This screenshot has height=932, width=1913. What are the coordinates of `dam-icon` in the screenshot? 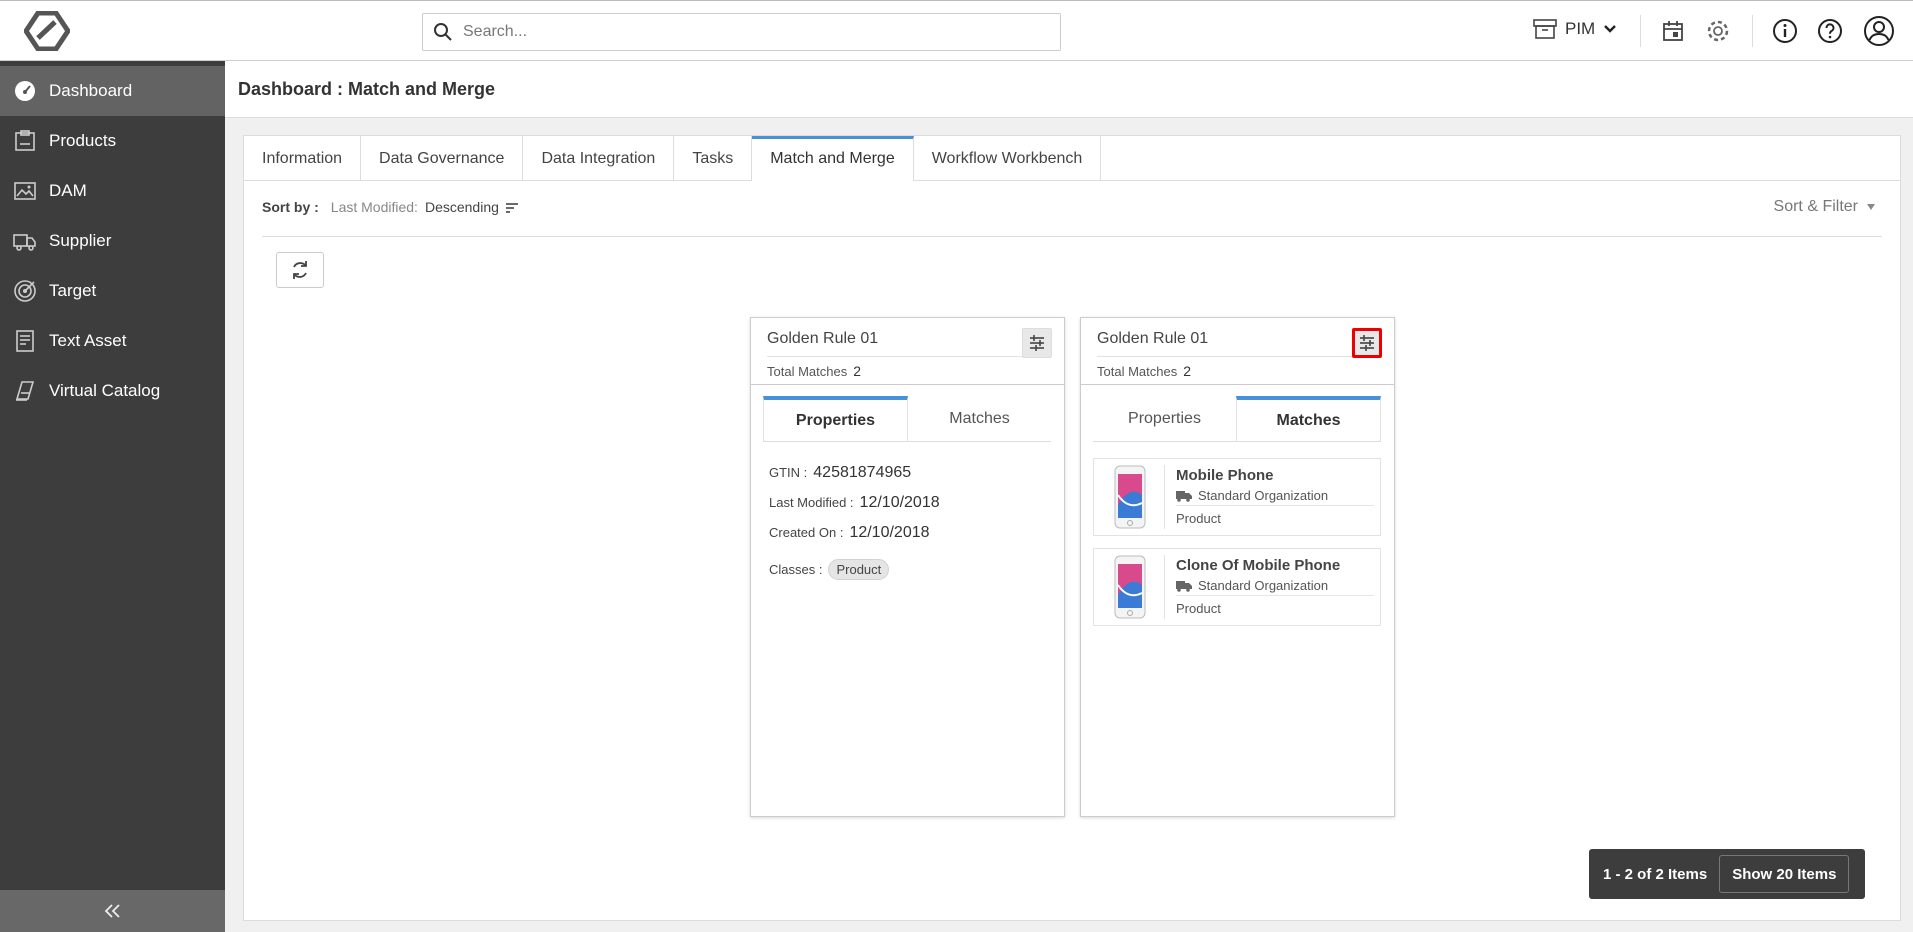 It's located at (25, 191).